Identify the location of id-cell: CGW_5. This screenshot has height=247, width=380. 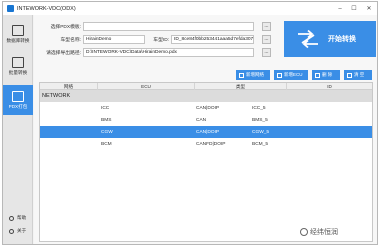
(261, 132).